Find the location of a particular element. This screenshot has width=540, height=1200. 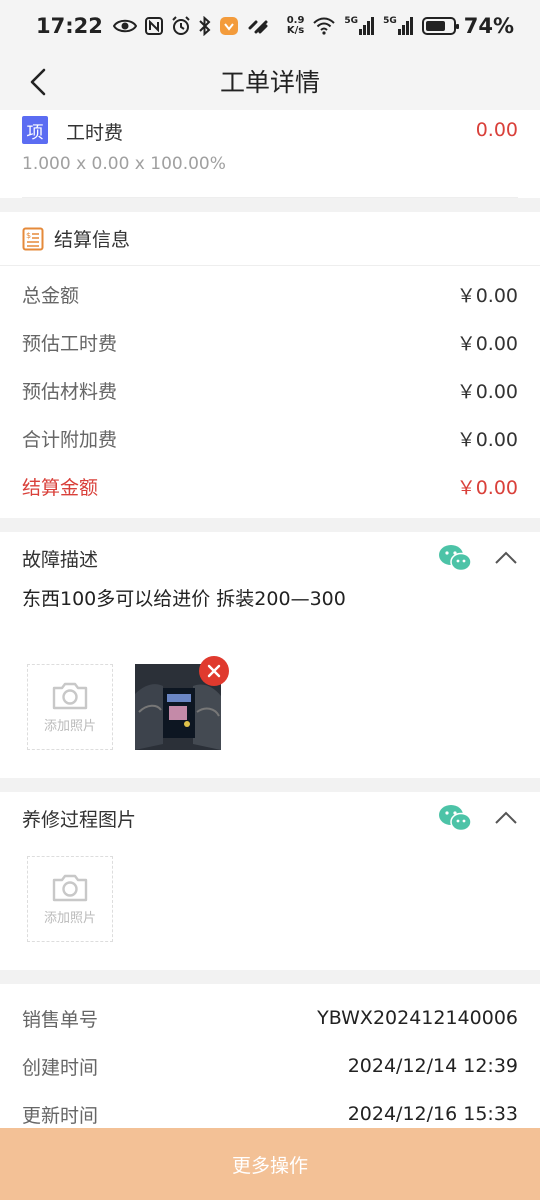

item-name: 工时费 is located at coordinates (95, 133).